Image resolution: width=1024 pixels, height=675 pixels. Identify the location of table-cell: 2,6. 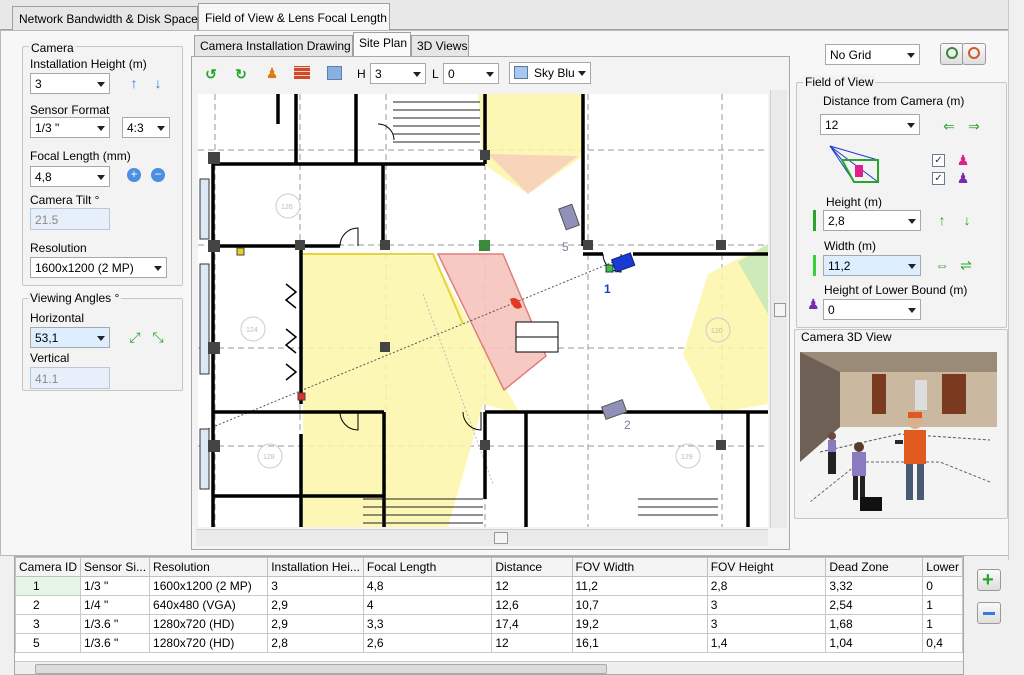
(427, 643).